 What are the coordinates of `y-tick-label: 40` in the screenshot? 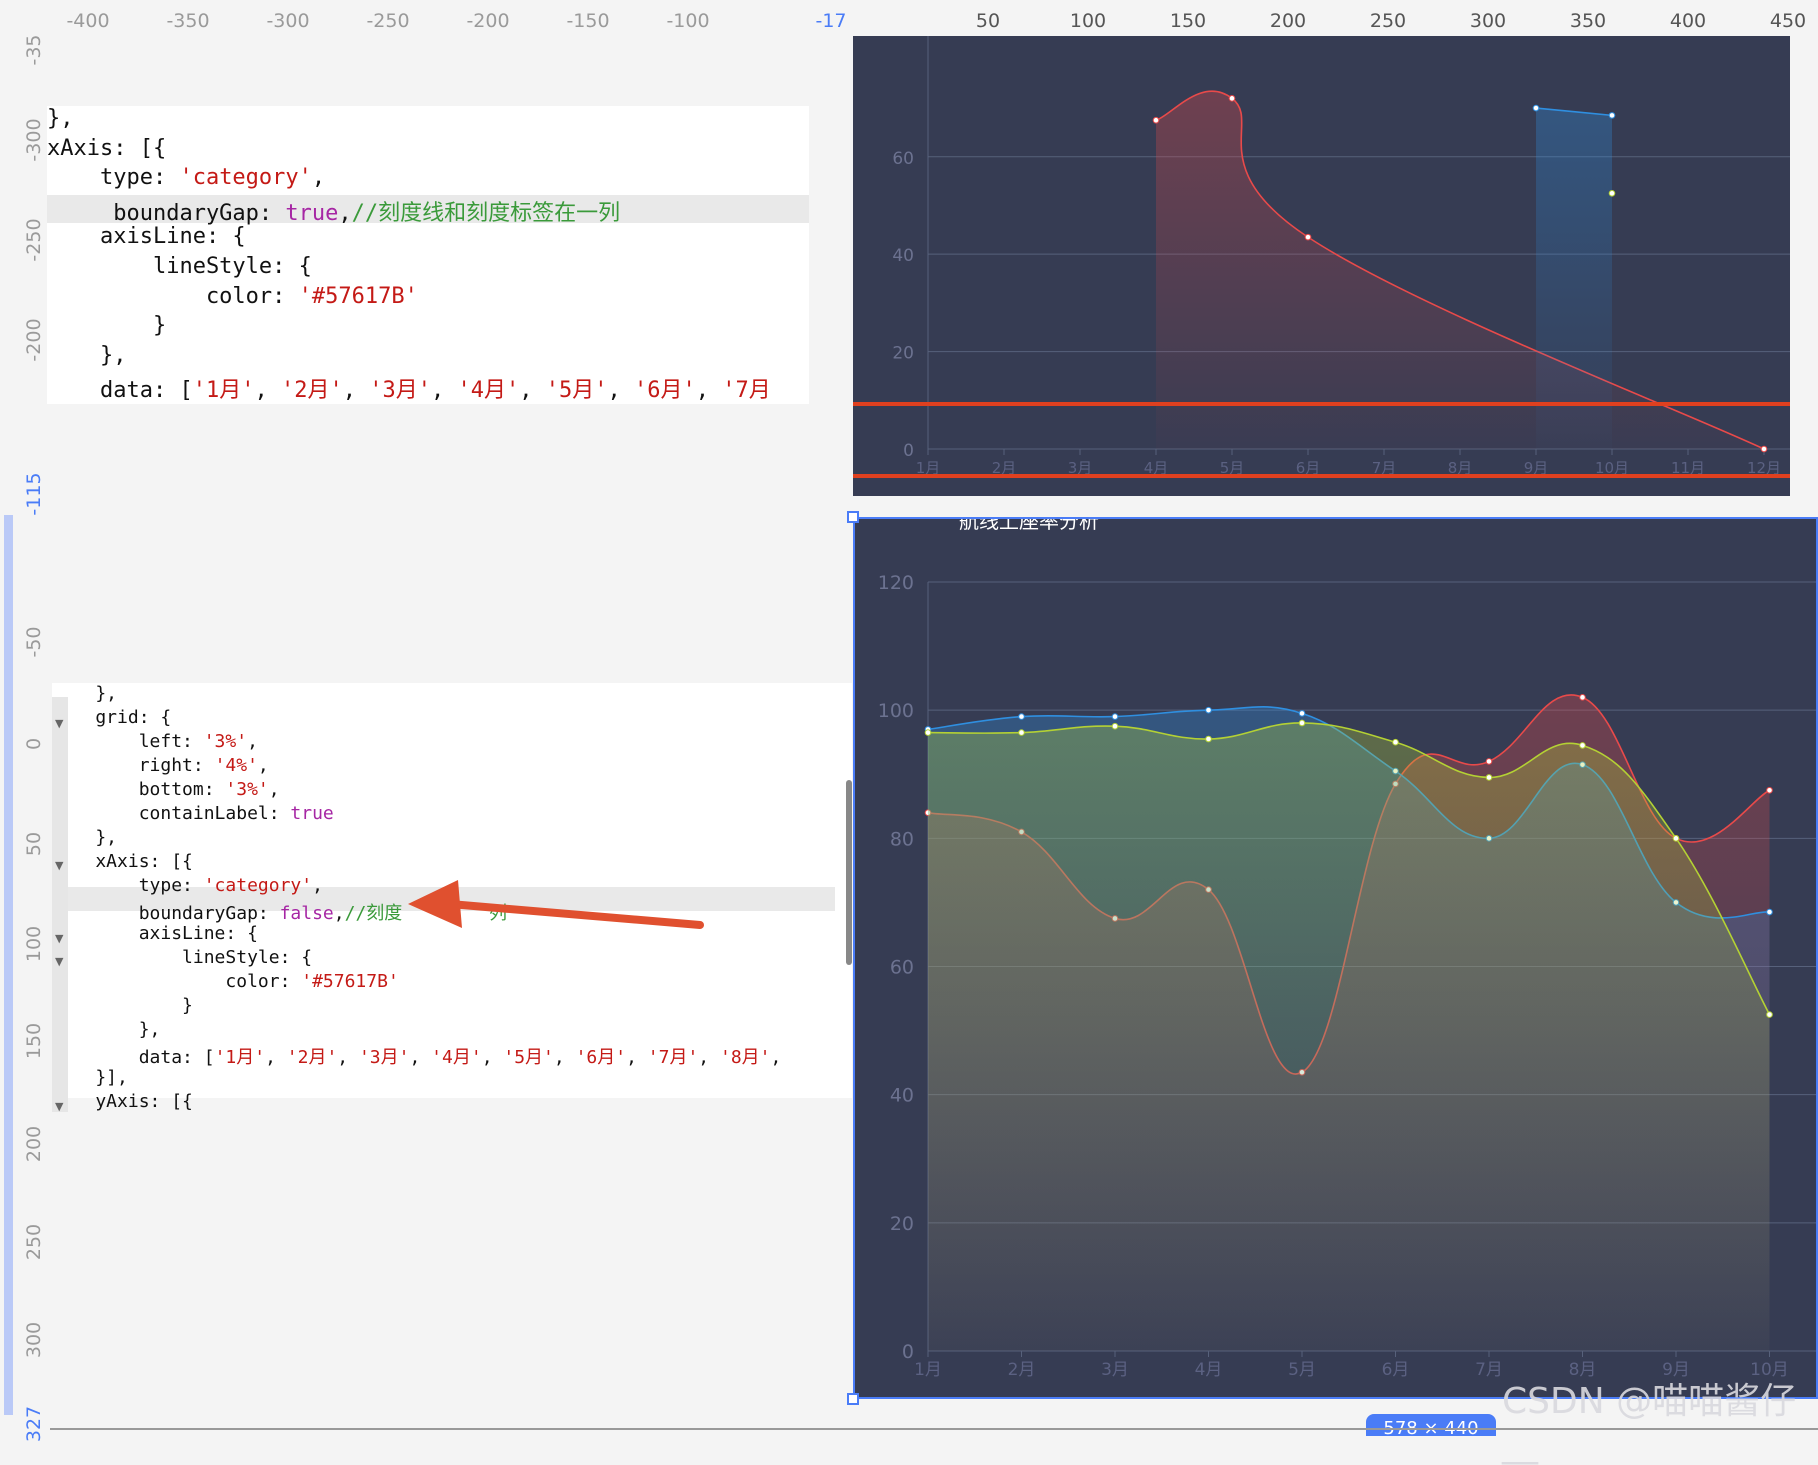 It's located at (903, 256).